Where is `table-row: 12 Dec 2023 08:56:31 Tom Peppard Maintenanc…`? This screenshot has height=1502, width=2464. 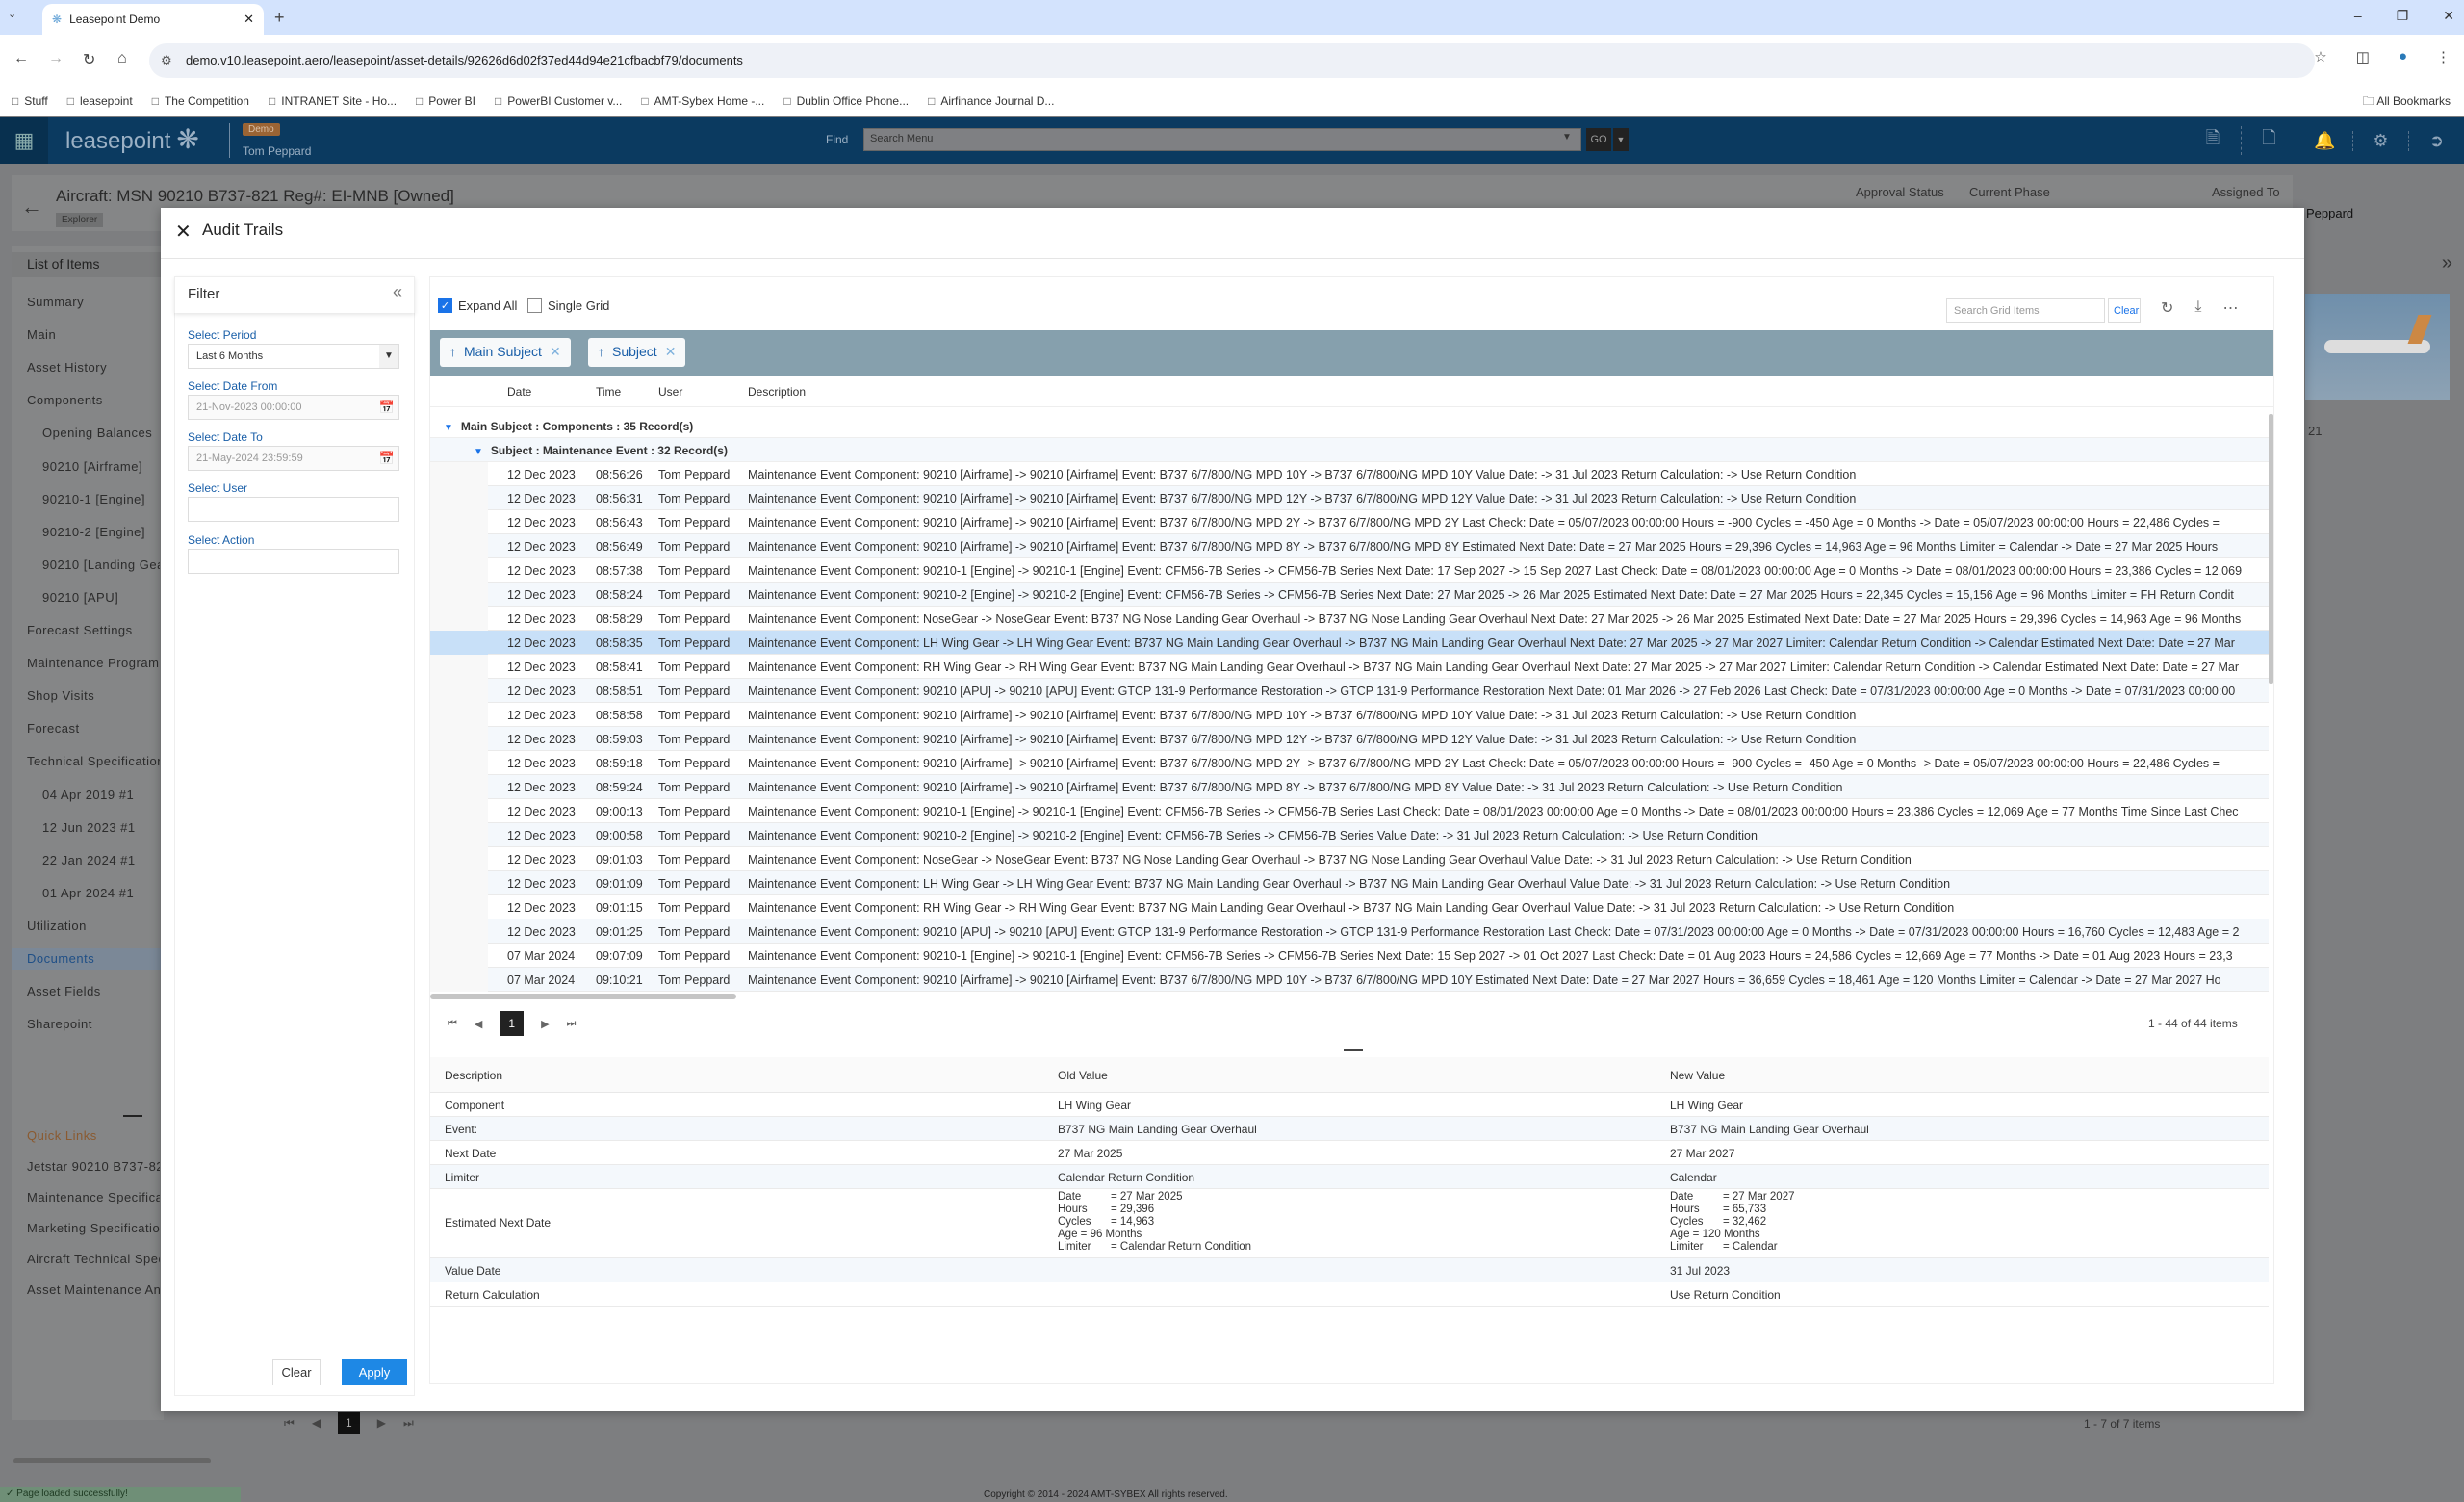 table-row: 12 Dec 2023 08:56:31 Tom Peppard Maintenanc… is located at coordinates (1349, 498).